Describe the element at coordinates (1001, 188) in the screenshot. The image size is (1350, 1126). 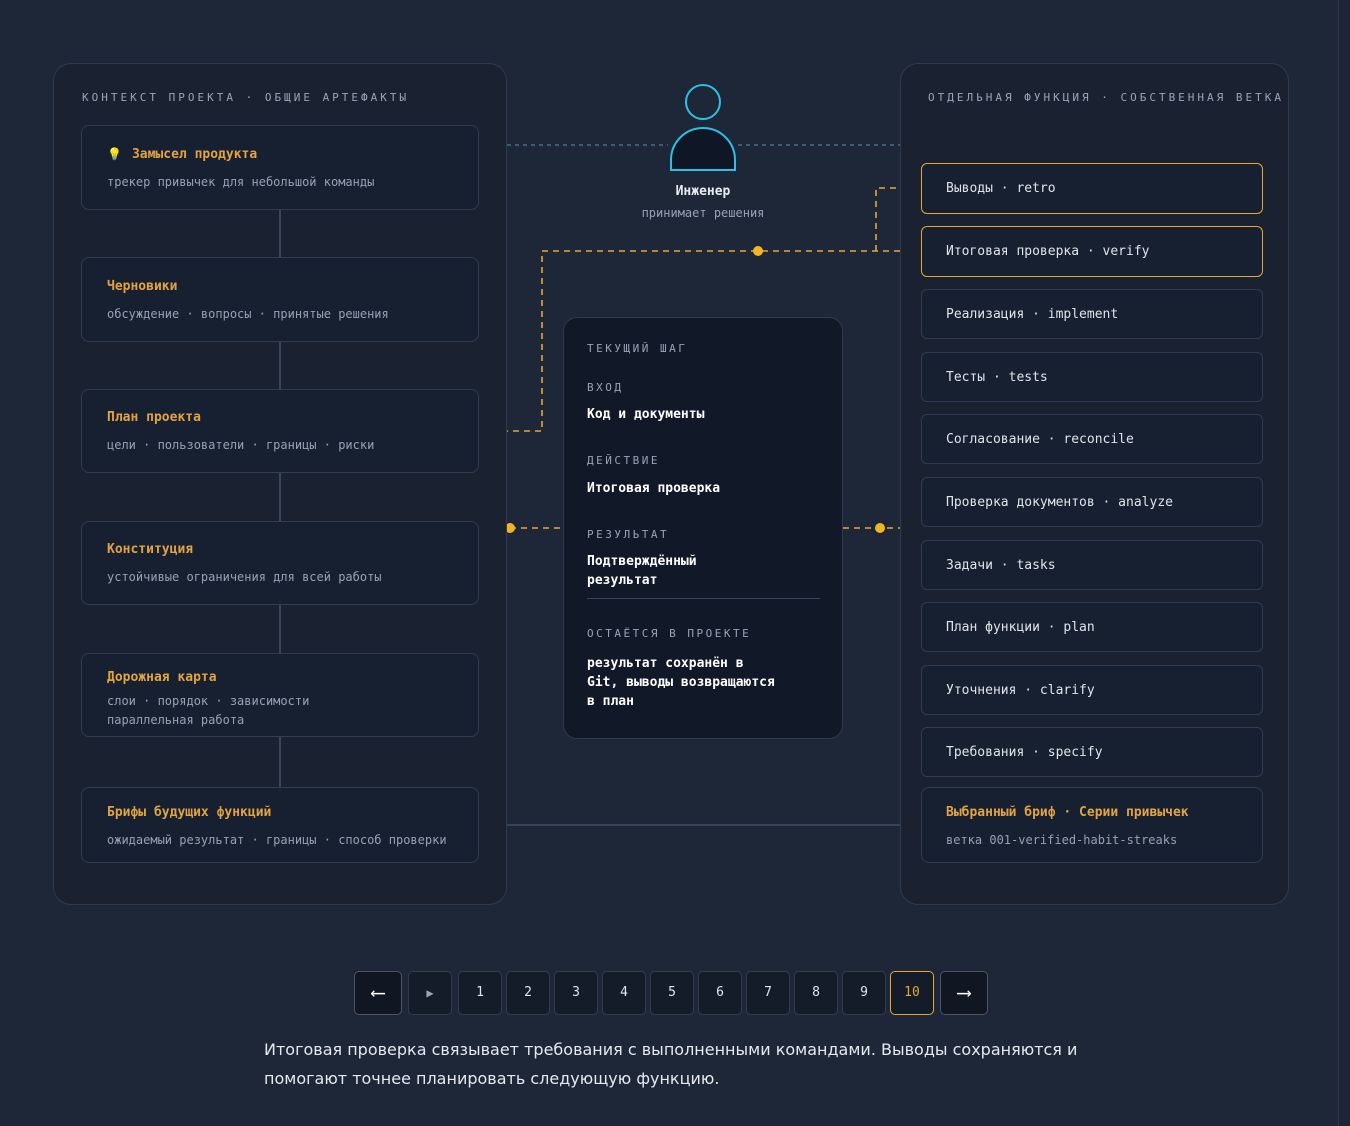
I see `step-label: Выводы · retro` at that location.